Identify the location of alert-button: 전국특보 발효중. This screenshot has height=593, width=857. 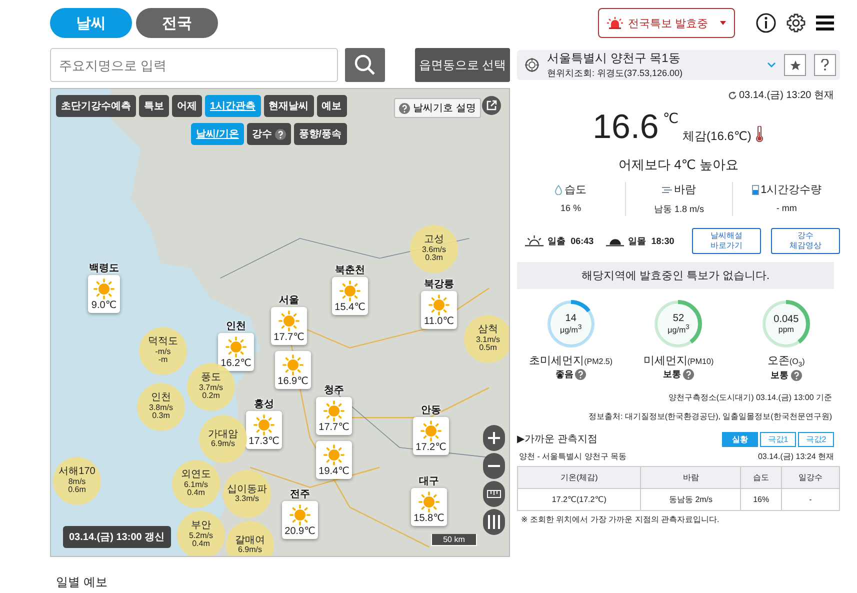
(666, 23).